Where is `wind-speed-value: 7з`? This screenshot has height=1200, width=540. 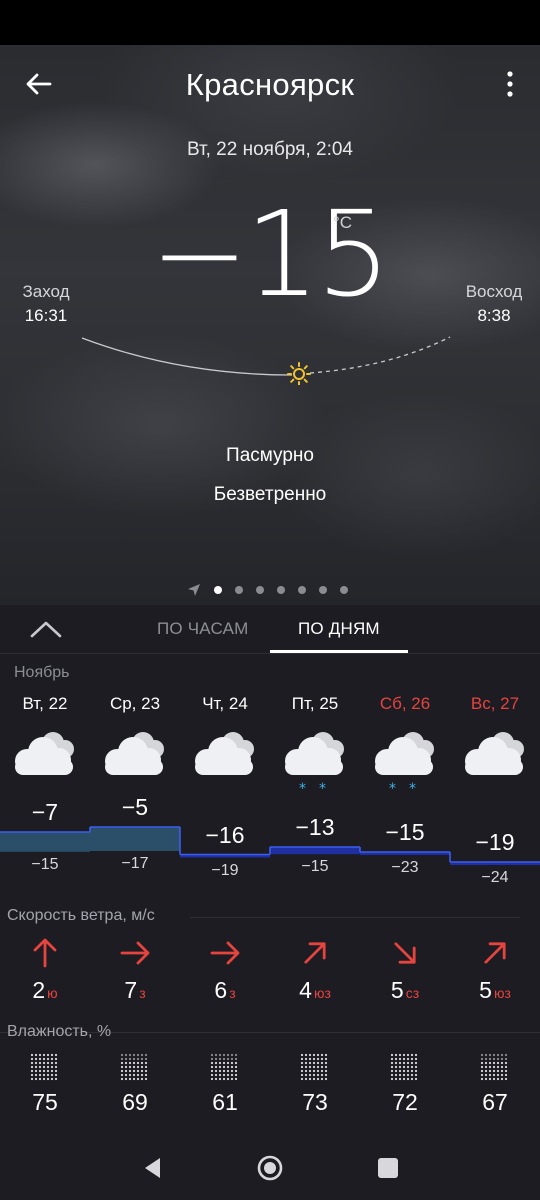
wind-speed-value: 7з is located at coordinates (135, 990).